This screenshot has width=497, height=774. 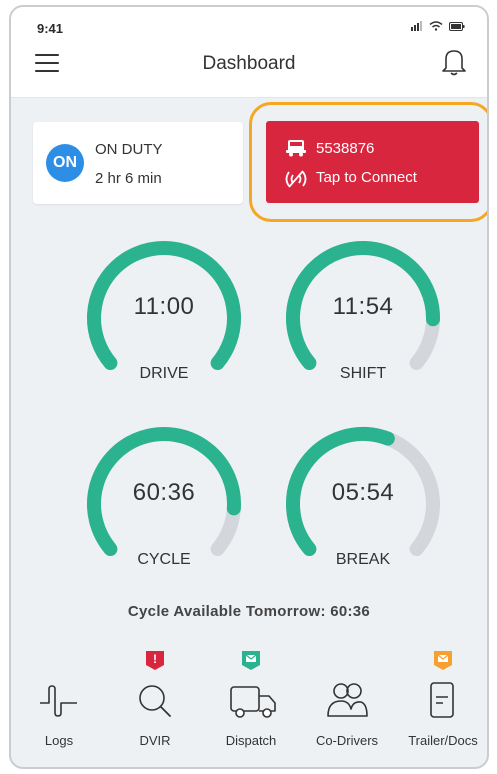 I want to click on nav-logs: Logs, so click(x=59, y=697).